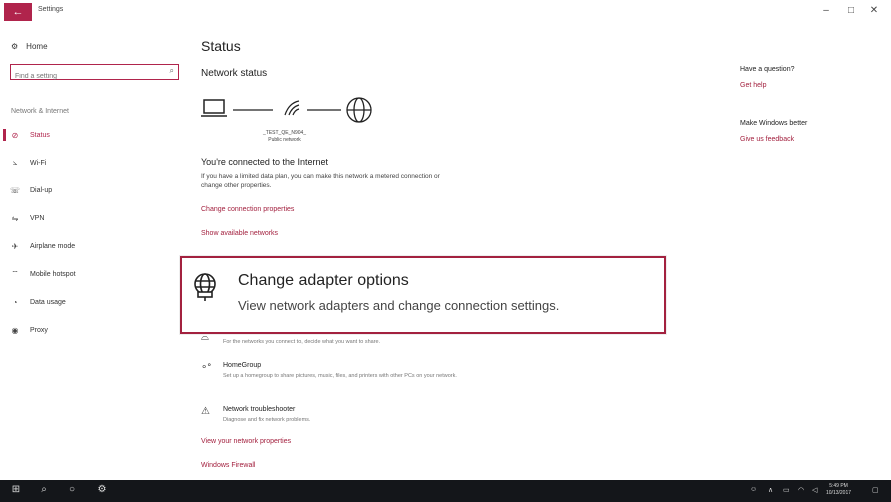 Image resolution: width=891 pixels, height=502 pixels. I want to click on airplane-icon: ✈, so click(15, 246).